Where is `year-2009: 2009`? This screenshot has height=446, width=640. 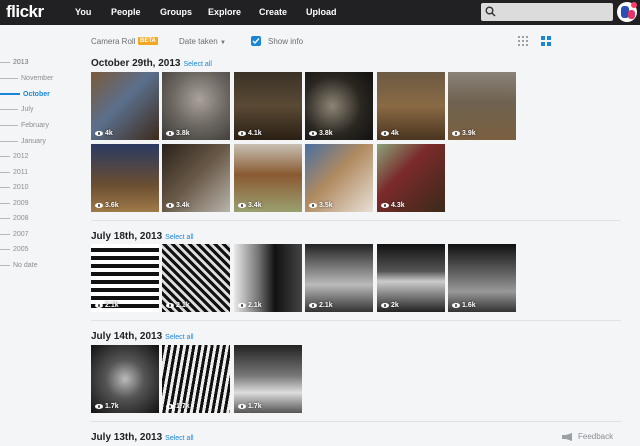
year-2009: 2009 is located at coordinates (14, 203).